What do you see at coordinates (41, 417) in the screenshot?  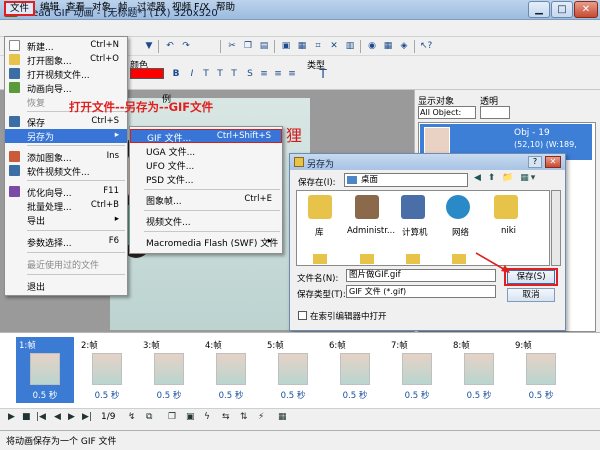 I see `first-frame-icon: |◀` at bounding box center [41, 417].